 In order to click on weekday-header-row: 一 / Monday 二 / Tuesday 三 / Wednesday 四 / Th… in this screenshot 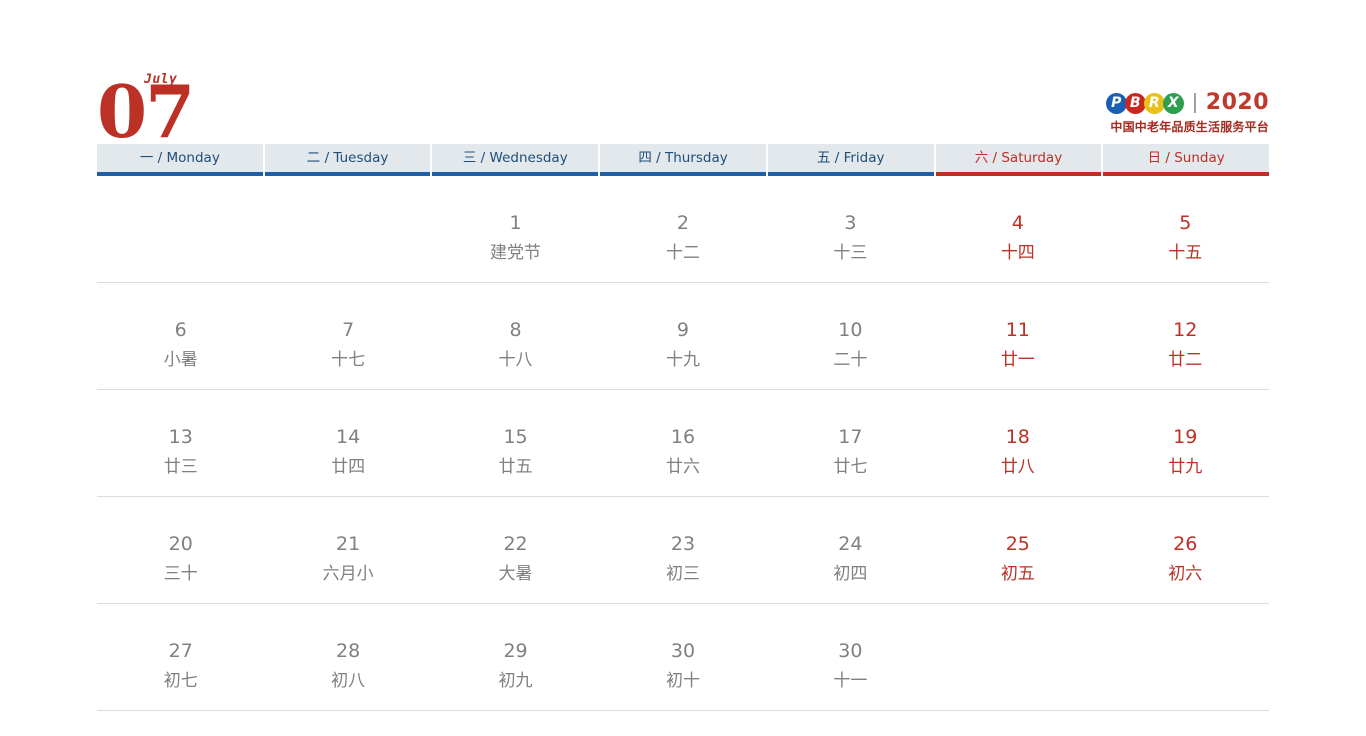, I will do `click(683, 160)`.